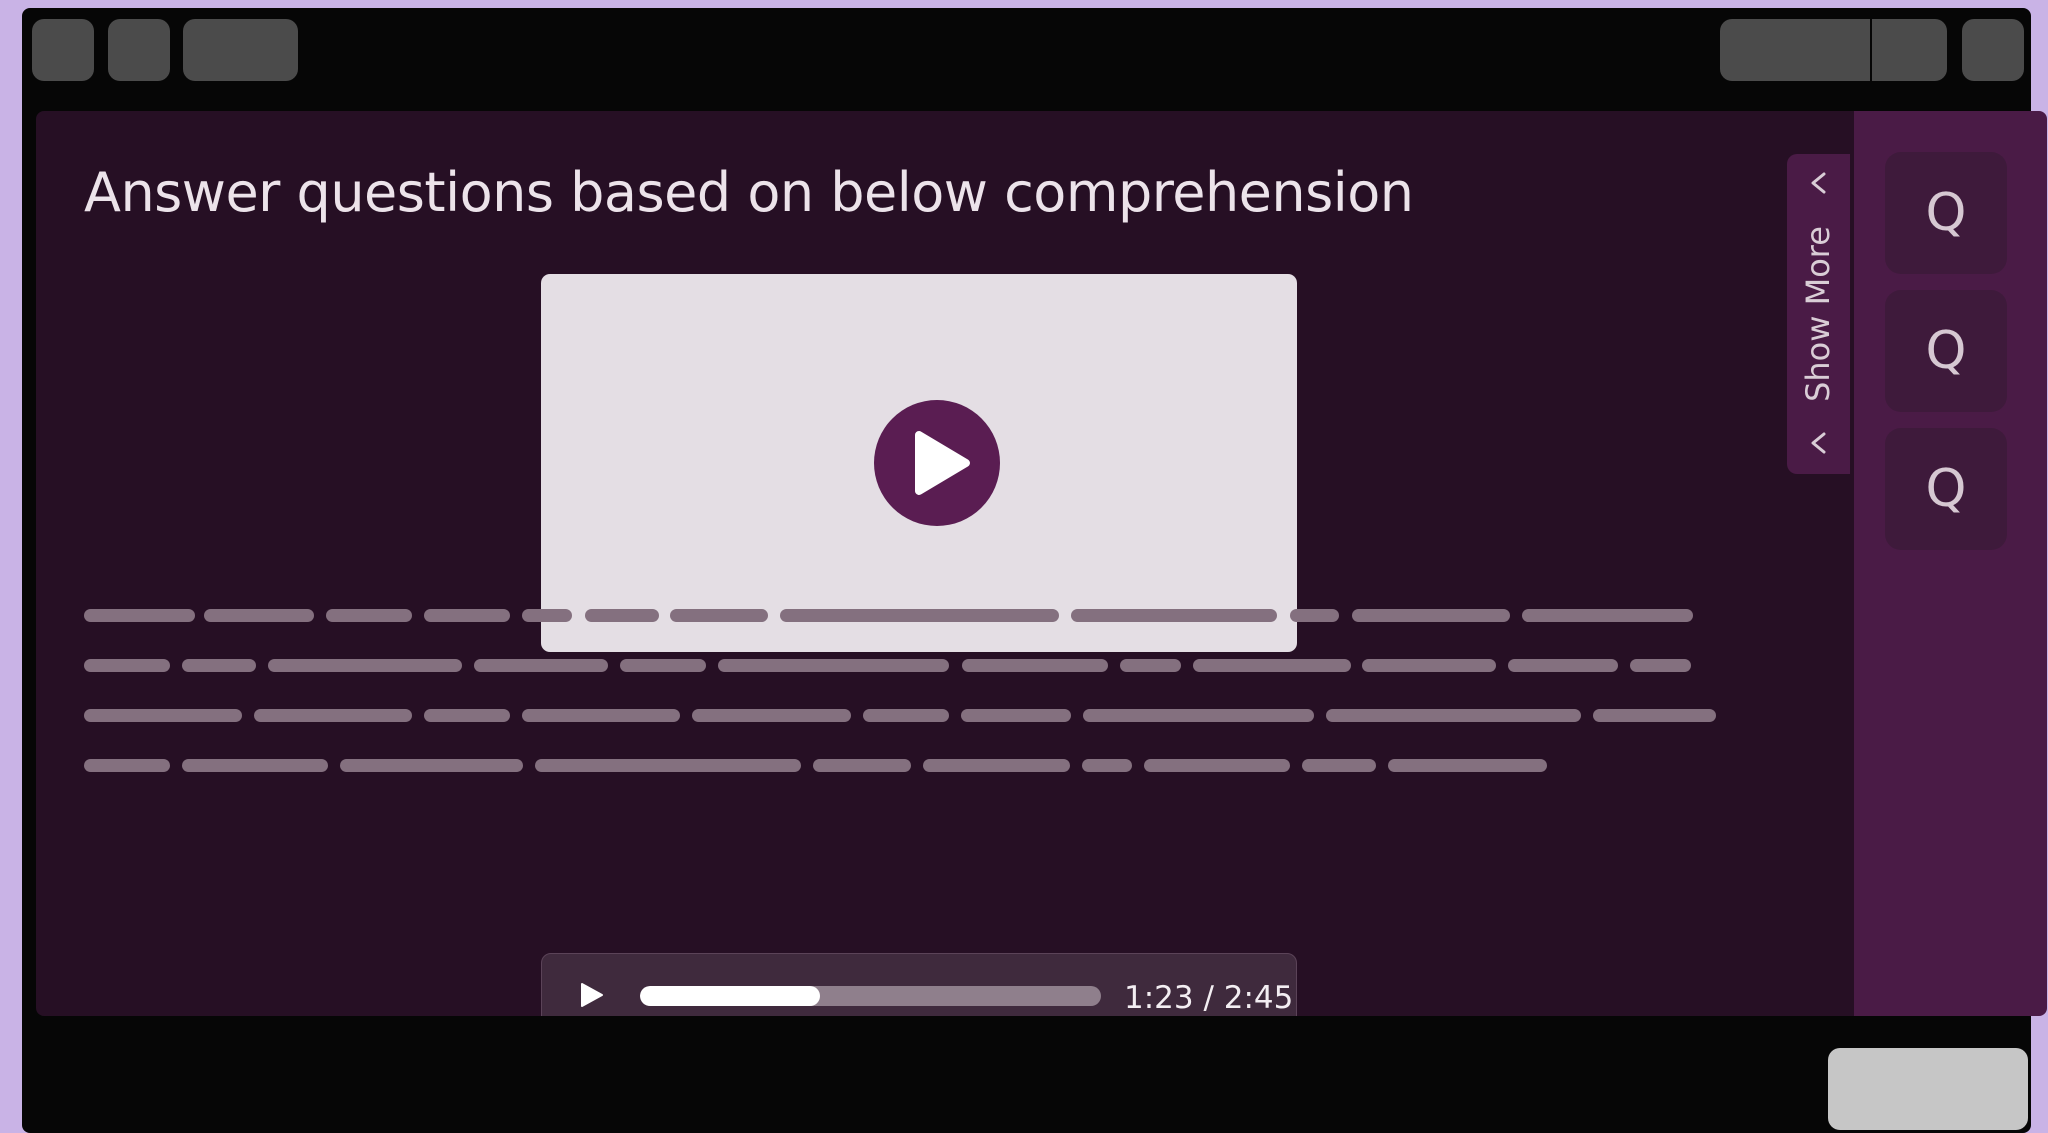 The image size is (2048, 1133). I want to click on audio-play-button, so click(591, 995).